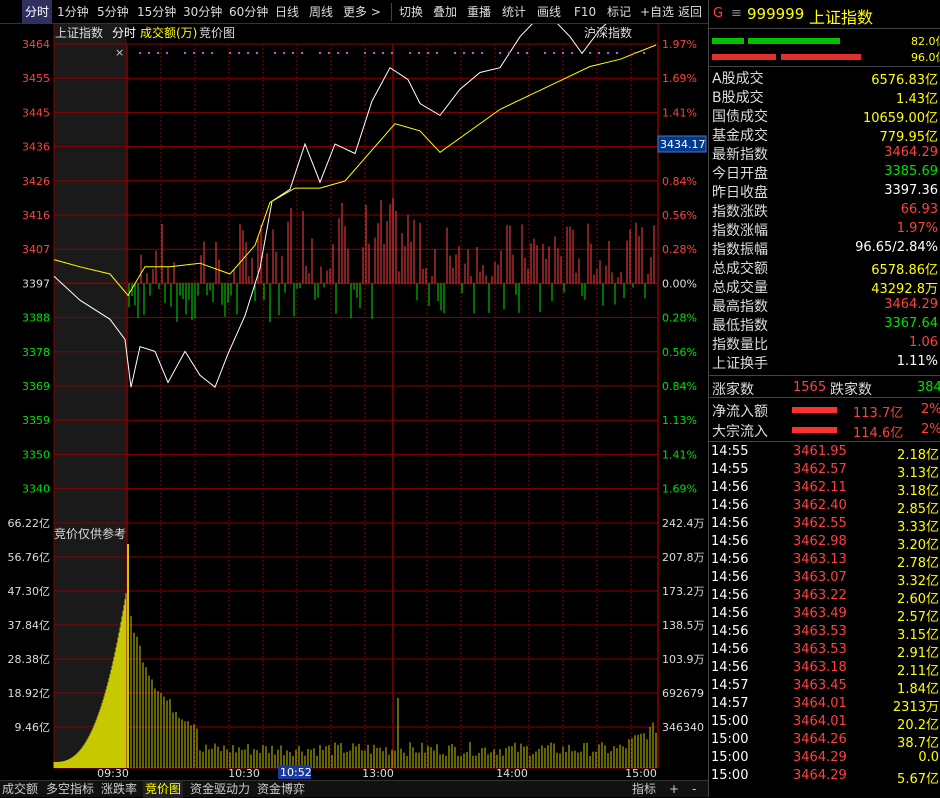 Image resolution: width=940 pixels, height=798 pixels. Describe the element at coordinates (119, 52) in the screenshot. I see `close-icon: ×` at that location.